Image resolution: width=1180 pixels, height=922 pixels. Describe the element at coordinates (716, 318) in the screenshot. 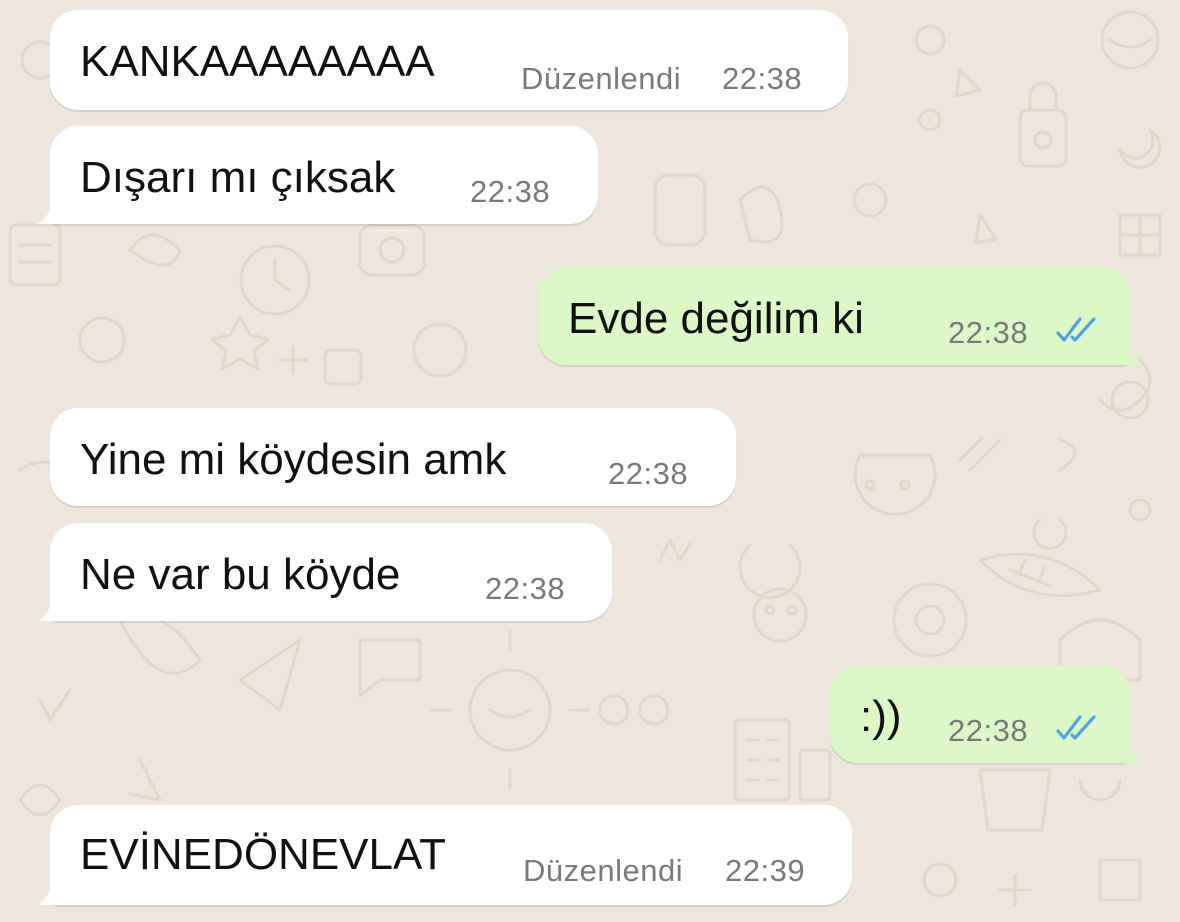

I see `message-text: Evde değilim ki` at that location.